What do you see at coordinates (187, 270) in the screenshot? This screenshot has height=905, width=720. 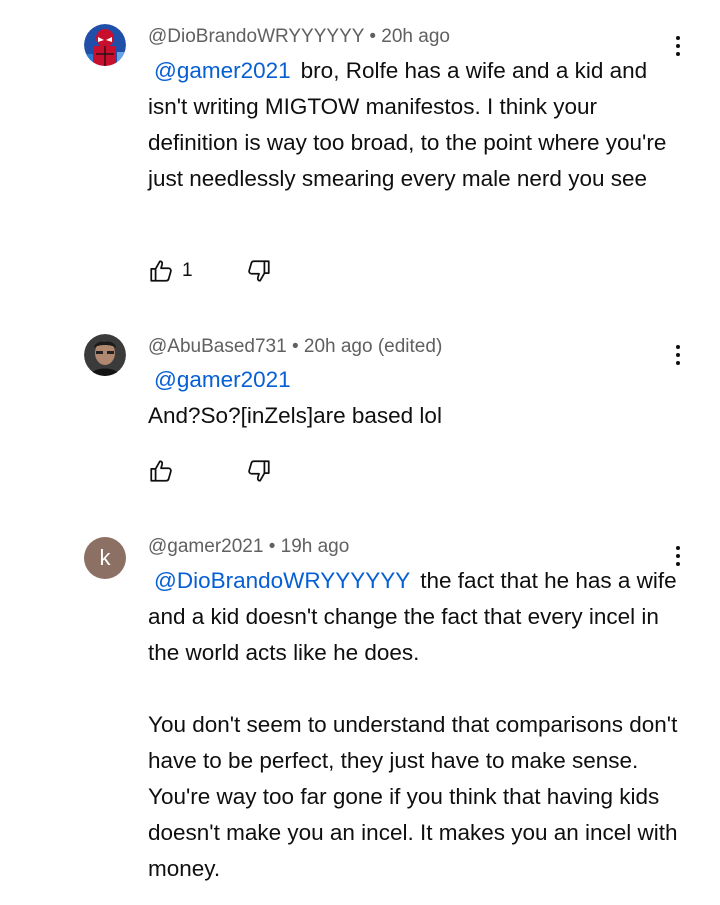 I see `like-count: 1` at bounding box center [187, 270].